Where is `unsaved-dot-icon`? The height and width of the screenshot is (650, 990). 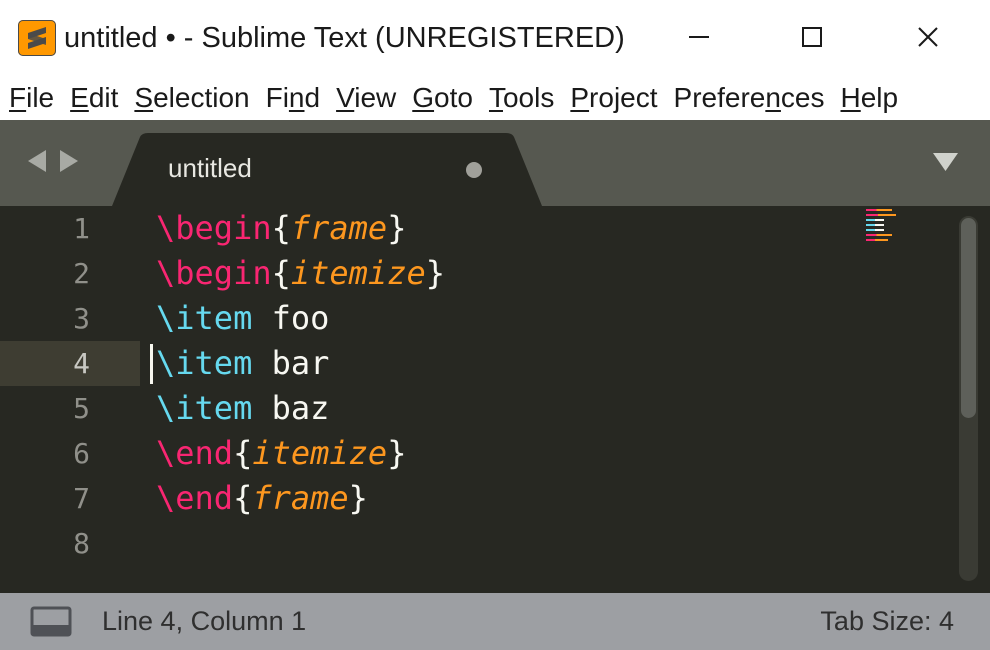
unsaved-dot-icon is located at coordinates (474, 170).